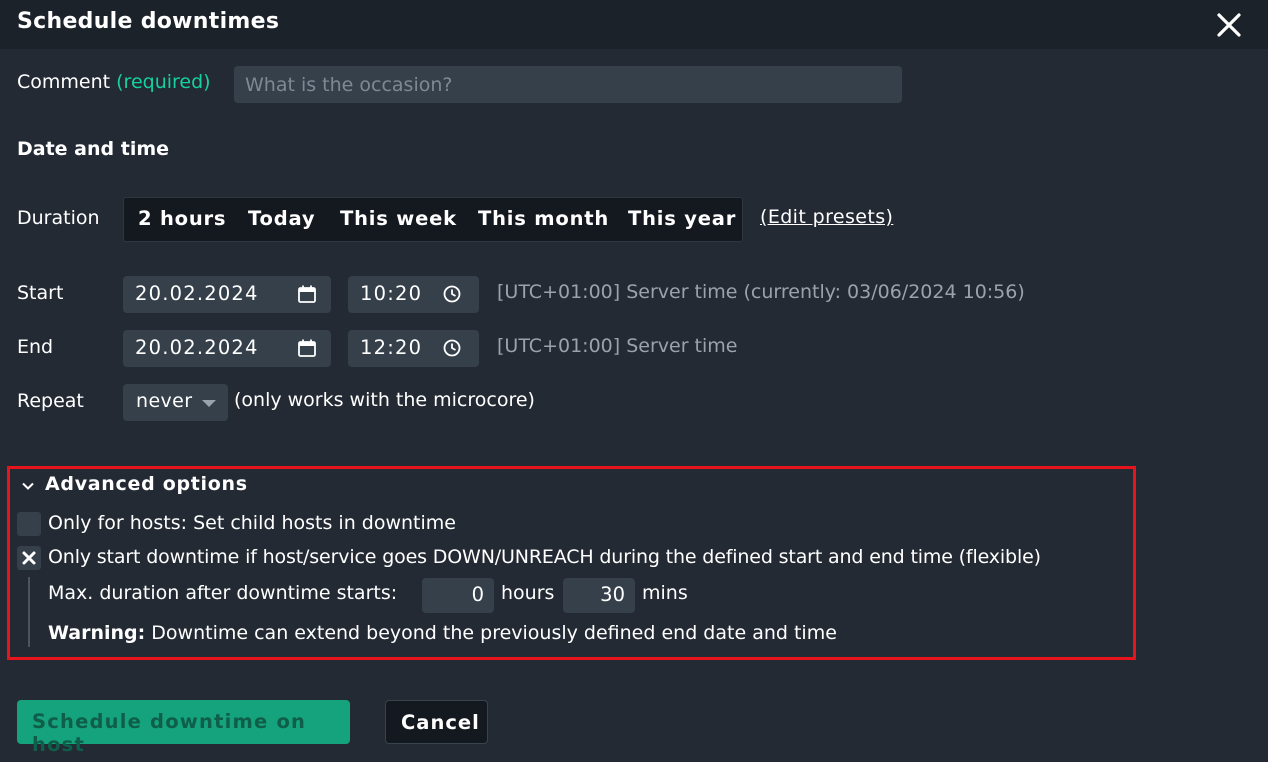  I want to click on edit-presets-link: (Edit presets), so click(826, 217).